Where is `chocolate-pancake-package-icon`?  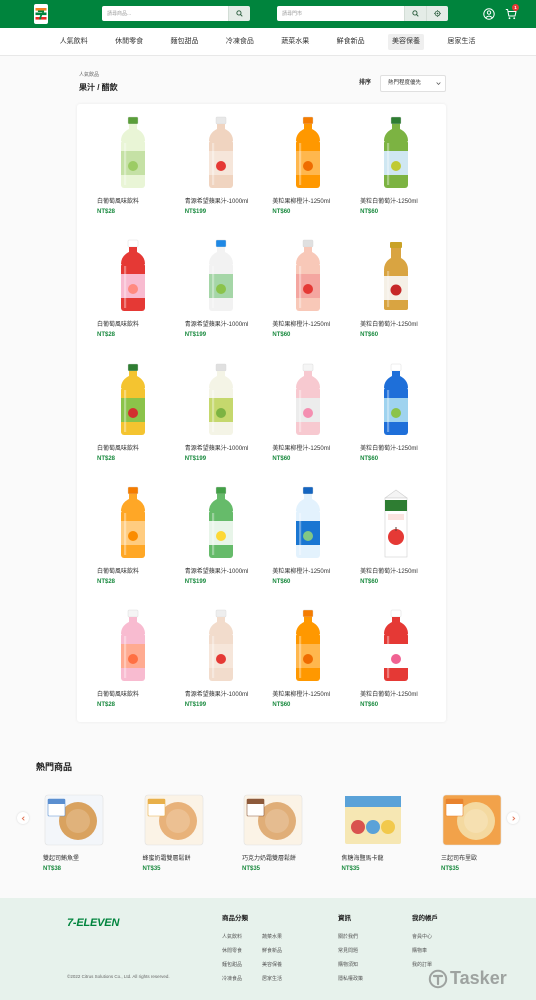 chocolate-pancake-package-icon is located at coordinates (273, 820).